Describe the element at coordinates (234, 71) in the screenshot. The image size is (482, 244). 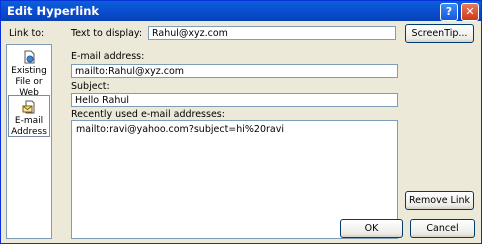
I see `email-address-input: mailto:Rahul@xyz.com` at that location.